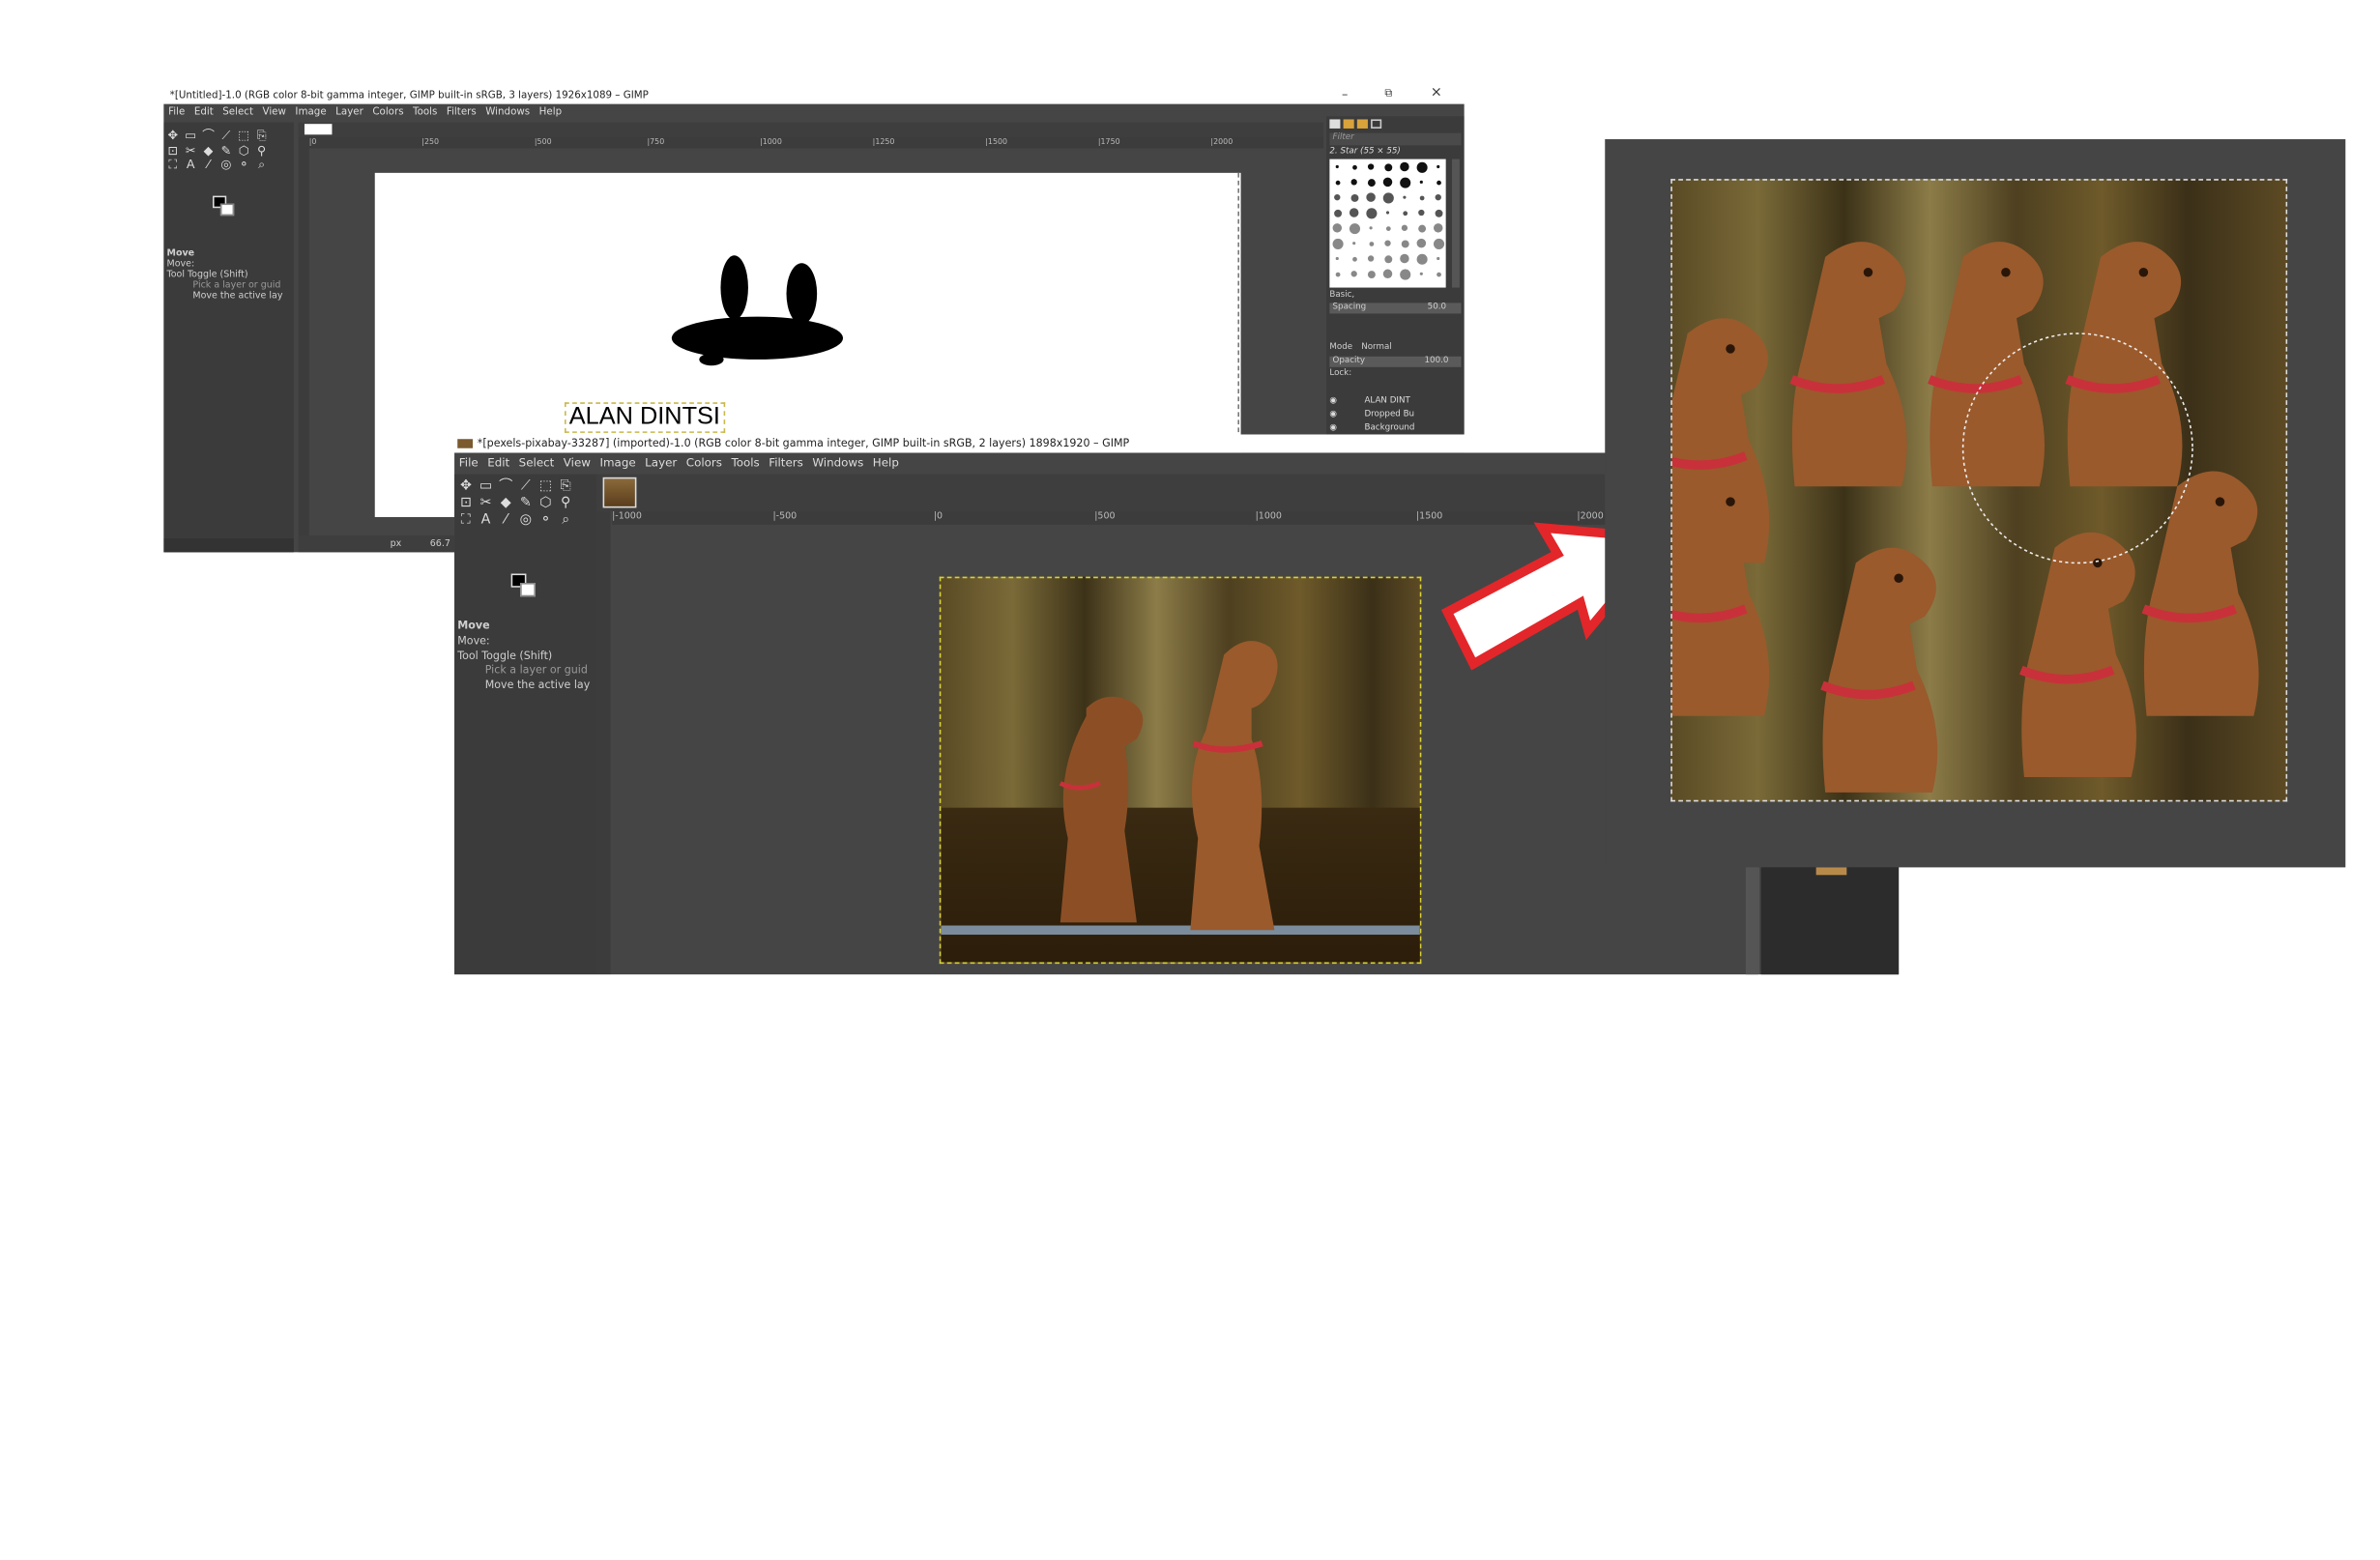 The height and width of the screenshot is (1560, 2380). Describe the element at coordinates (244, 136) in the screenshot. I see `tool-4-icon: ⬚` at that location.